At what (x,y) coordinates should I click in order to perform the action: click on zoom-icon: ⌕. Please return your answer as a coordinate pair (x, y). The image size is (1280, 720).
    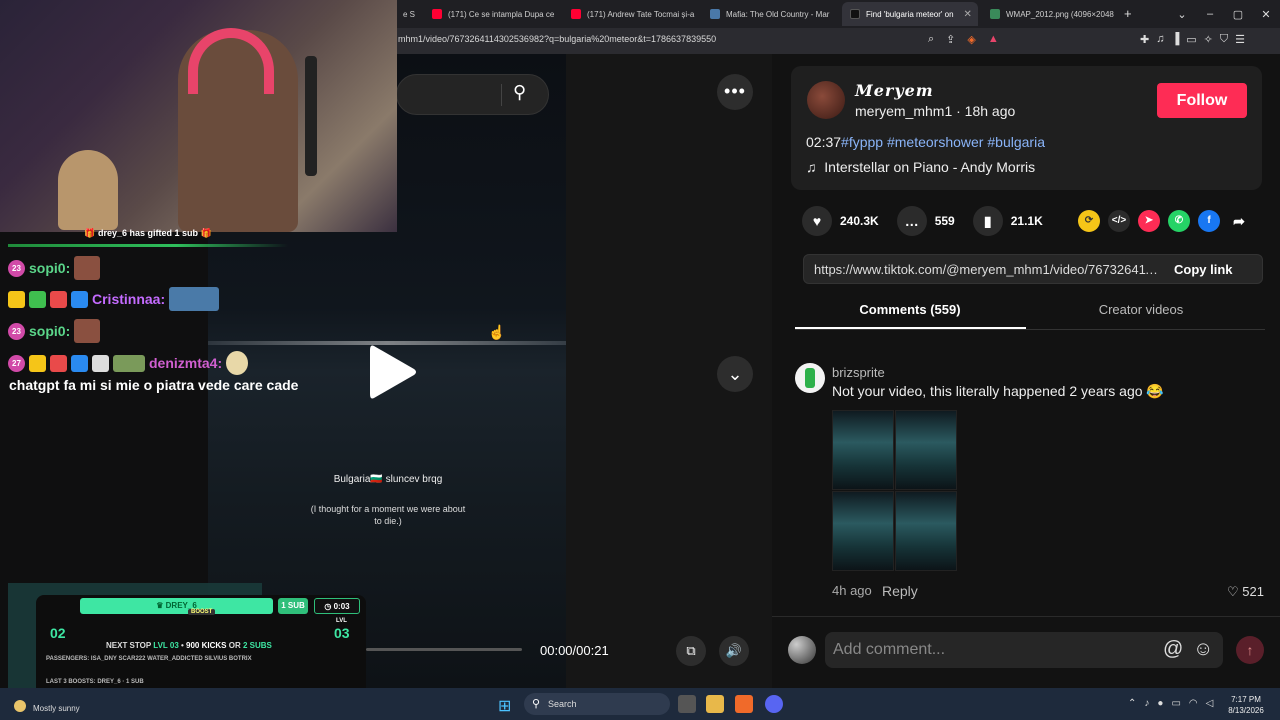
    Looking at the image, I should click on (931, 39).